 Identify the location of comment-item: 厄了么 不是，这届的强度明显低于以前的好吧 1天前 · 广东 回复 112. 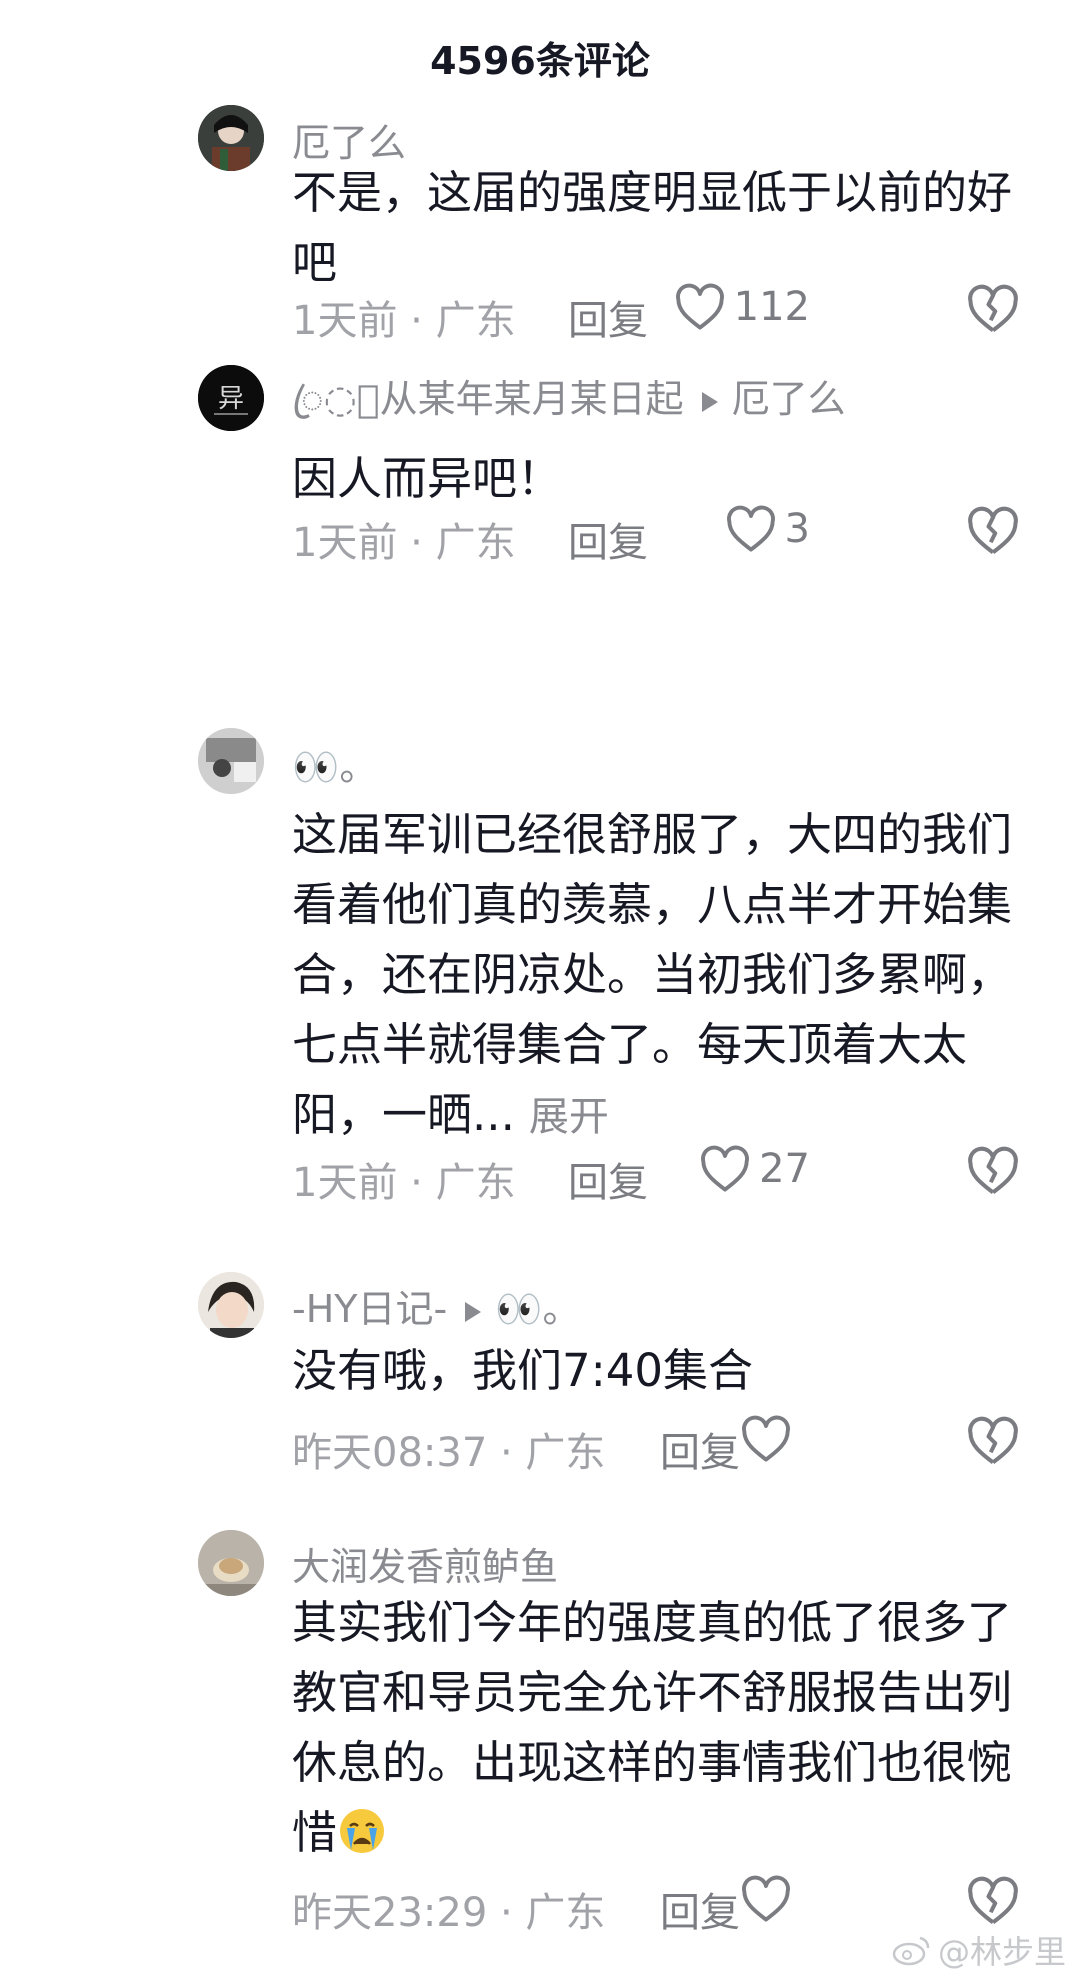
(540, 222).